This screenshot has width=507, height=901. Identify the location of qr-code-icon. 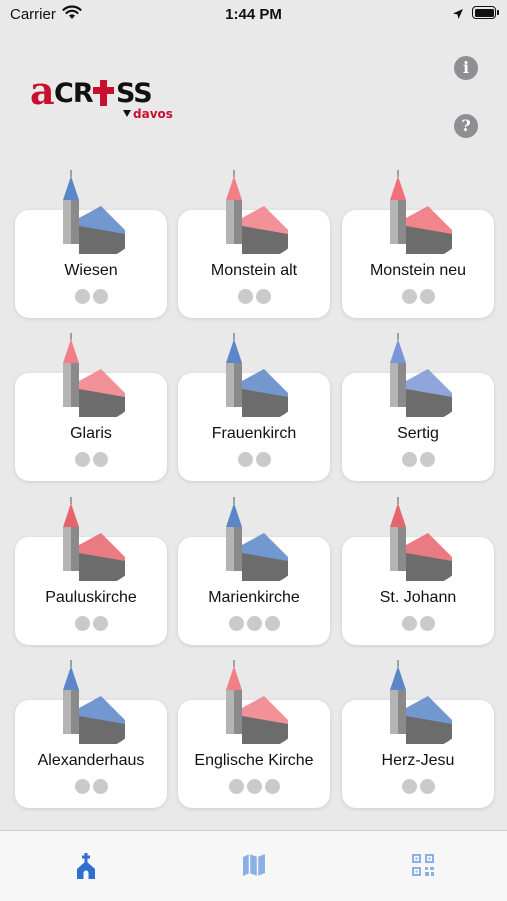
(423, 865).